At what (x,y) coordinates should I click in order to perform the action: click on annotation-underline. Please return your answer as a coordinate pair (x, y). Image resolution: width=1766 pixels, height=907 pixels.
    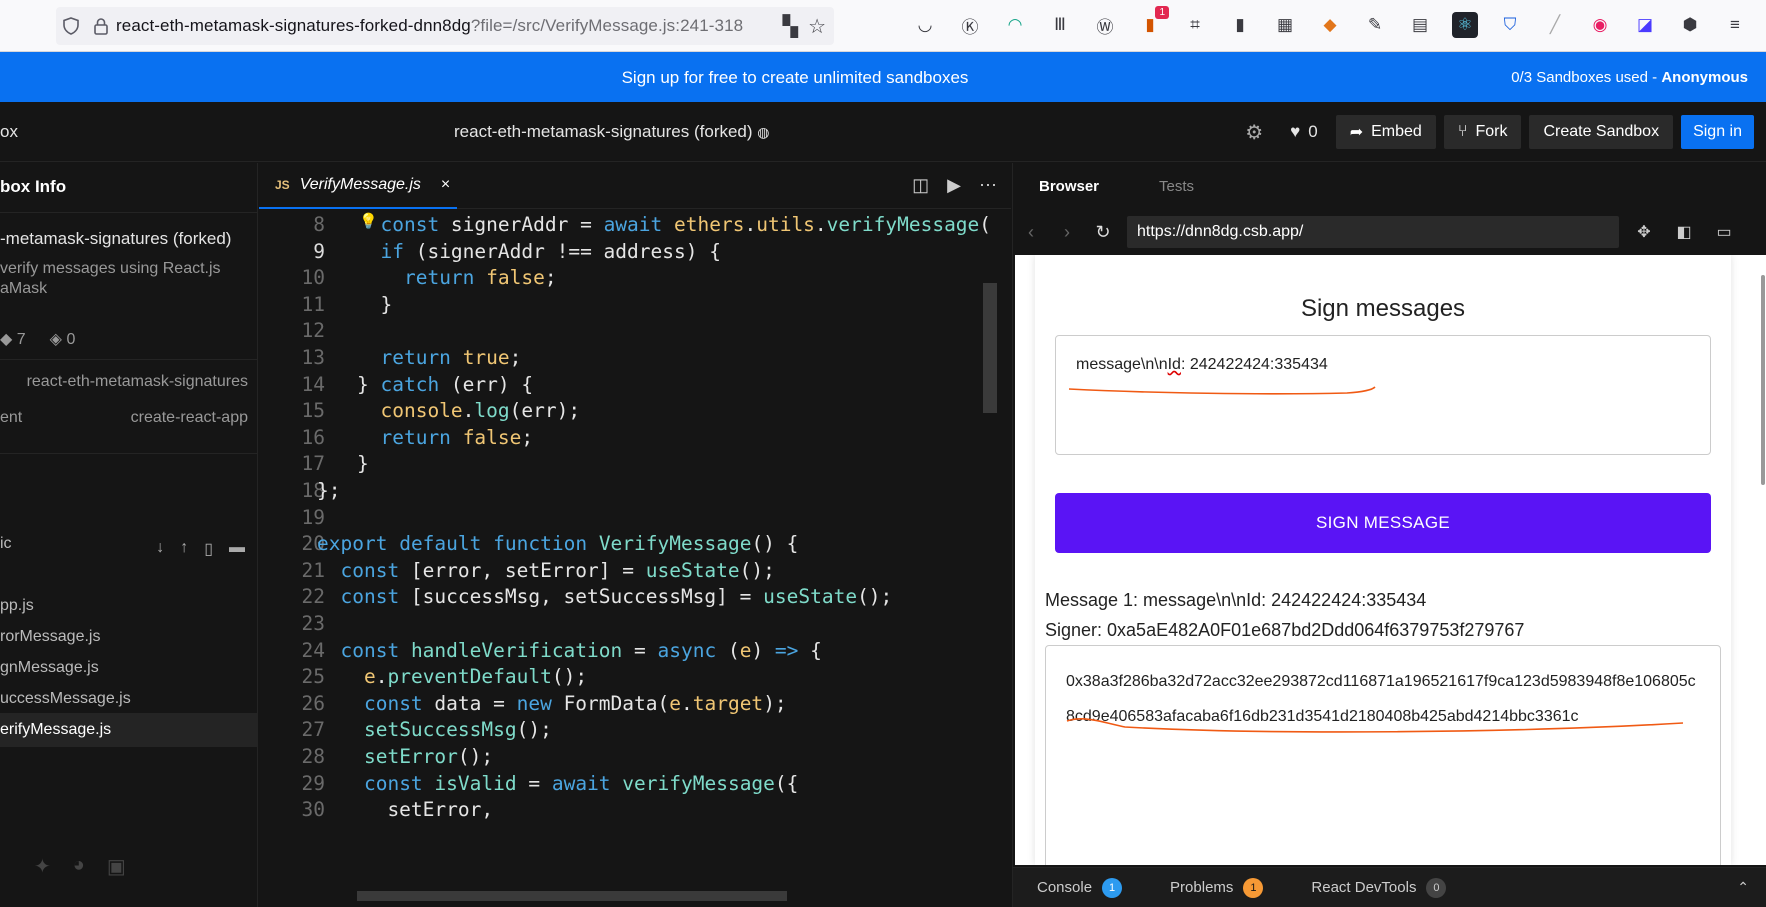
    Looking at the image, I should click on (1222, 390).